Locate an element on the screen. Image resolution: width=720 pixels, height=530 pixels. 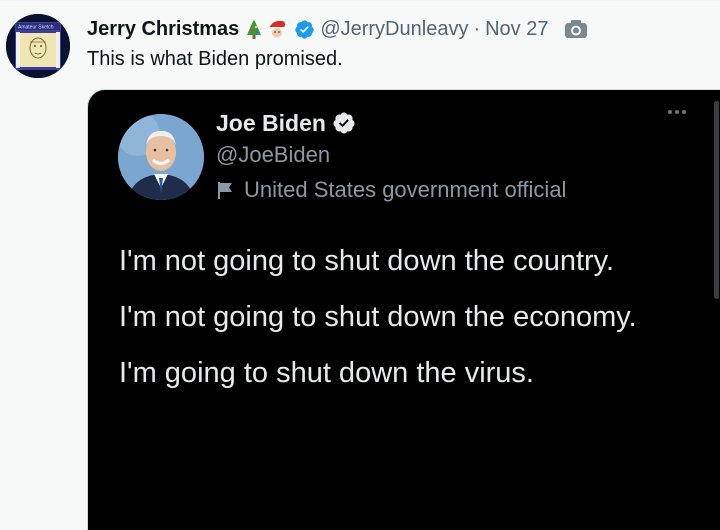
tweet-text: This is what Biden promised. is located at coordinates (215, 59).